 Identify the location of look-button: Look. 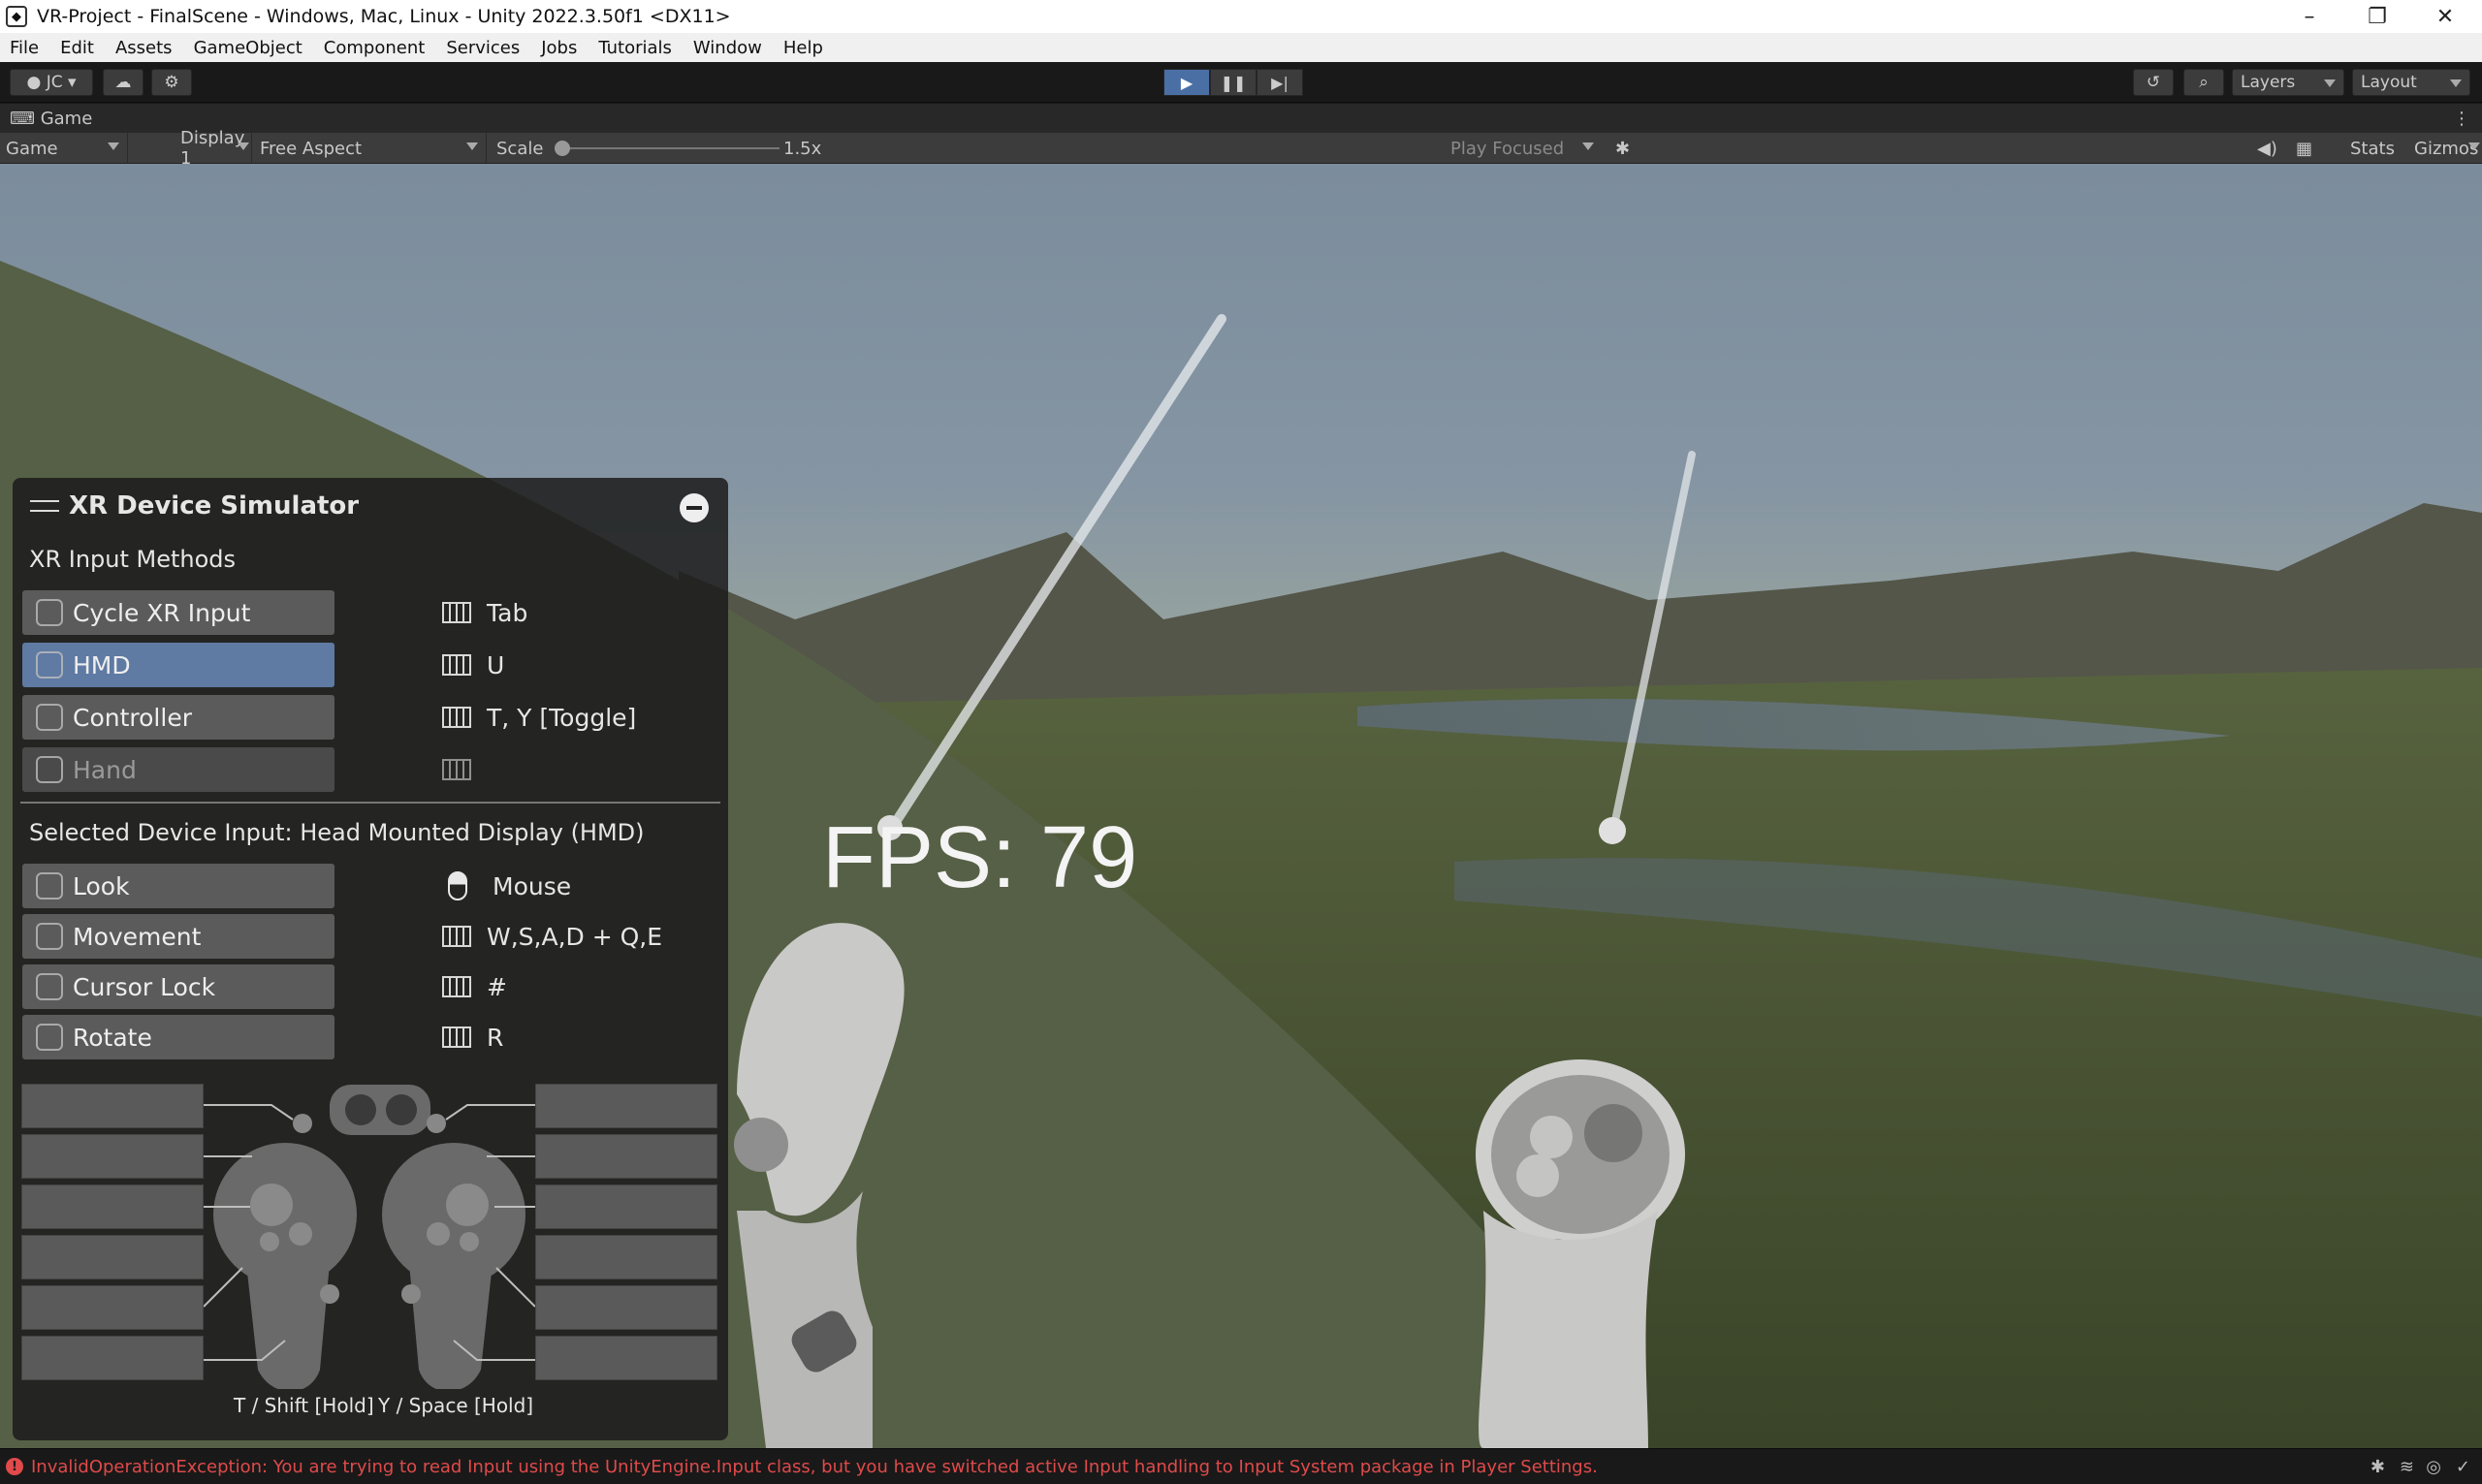
(178, 886).